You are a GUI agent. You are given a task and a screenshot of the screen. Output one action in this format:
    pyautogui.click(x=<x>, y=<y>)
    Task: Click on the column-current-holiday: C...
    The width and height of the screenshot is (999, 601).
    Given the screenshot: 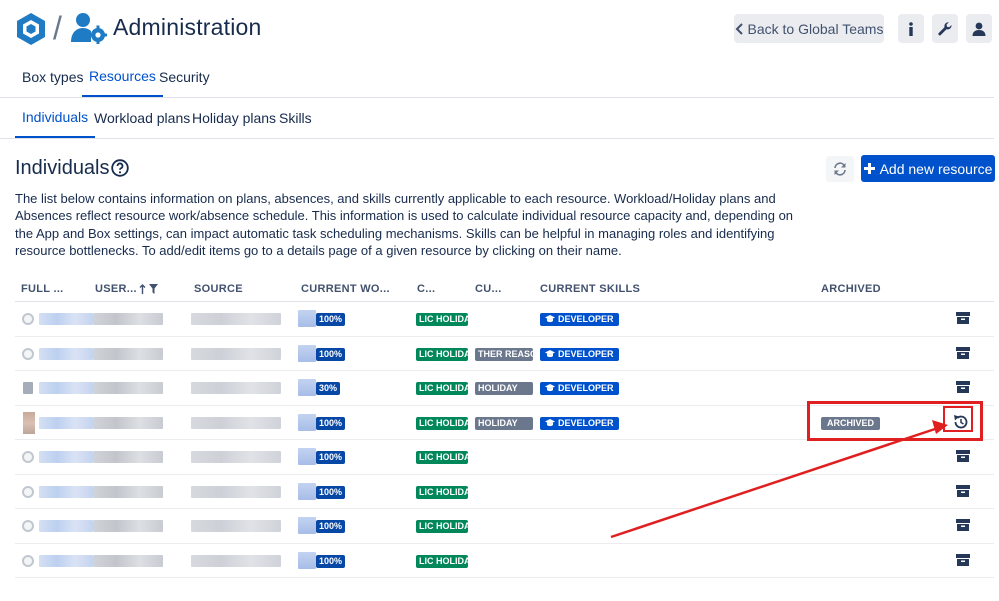 What is the action you would take?
    pyautogui.click(x=426, y=289)
    